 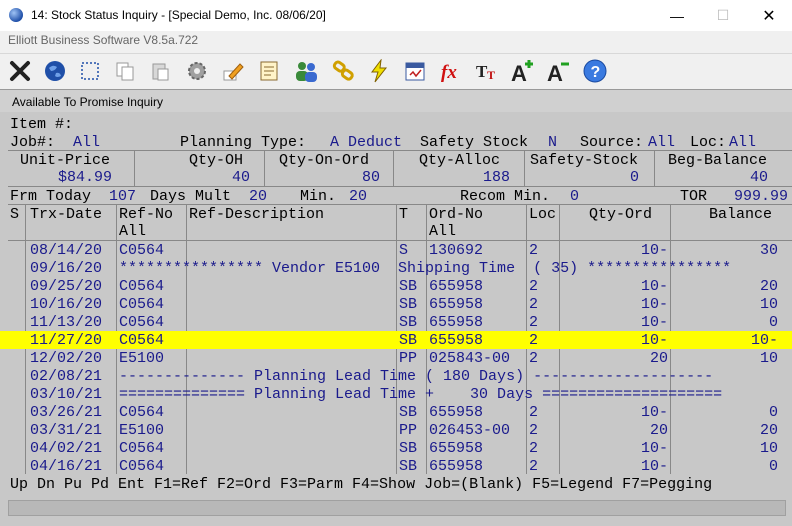 I want to click on ord-no-filter: All, so click(x=442, y=232).